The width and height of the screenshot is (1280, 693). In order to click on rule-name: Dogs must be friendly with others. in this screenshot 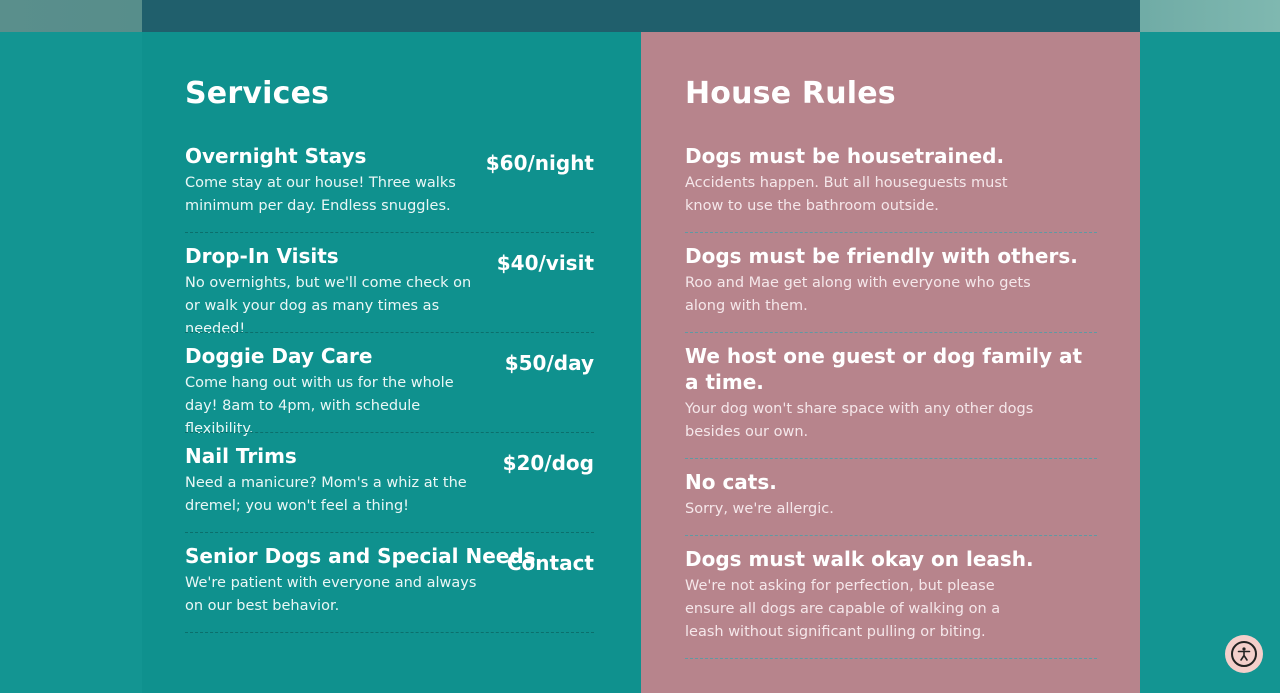, I will do `click(881, 256)`.